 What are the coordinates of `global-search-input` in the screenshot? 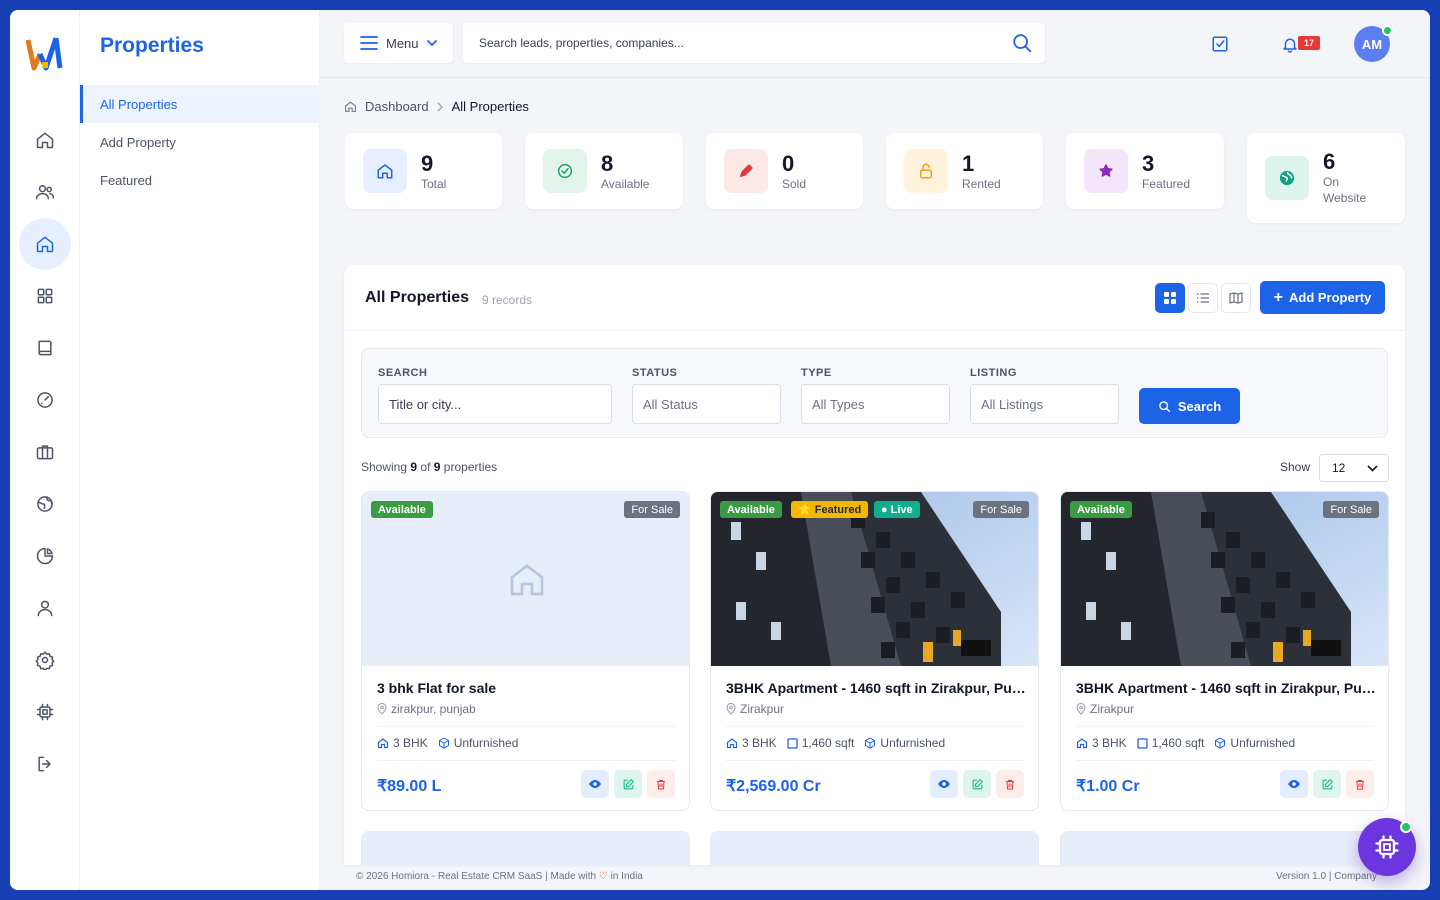 It's located at (745, 43).